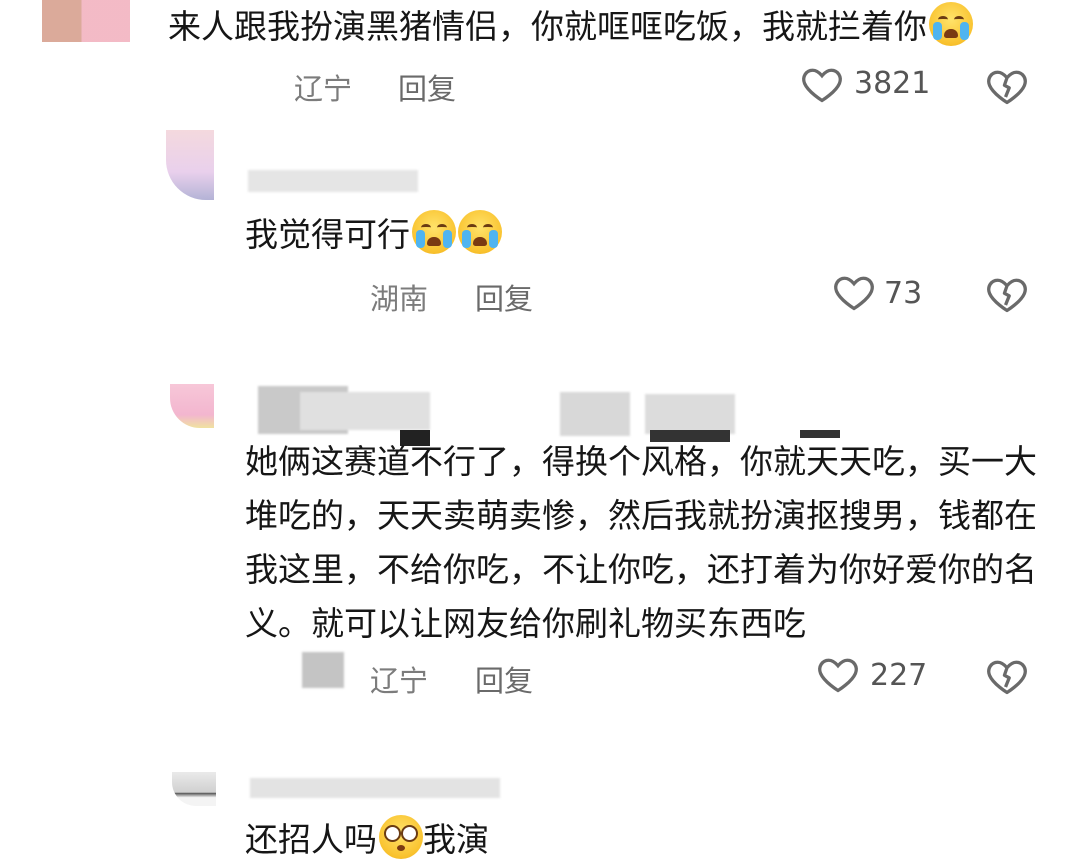  Describe the element at coordinates (547, 26) in the screenshot. I see `comment-text-body: 来人跟我扮演黑猪情侣，你就哐哐吃饭，我就拦着你` at that location.